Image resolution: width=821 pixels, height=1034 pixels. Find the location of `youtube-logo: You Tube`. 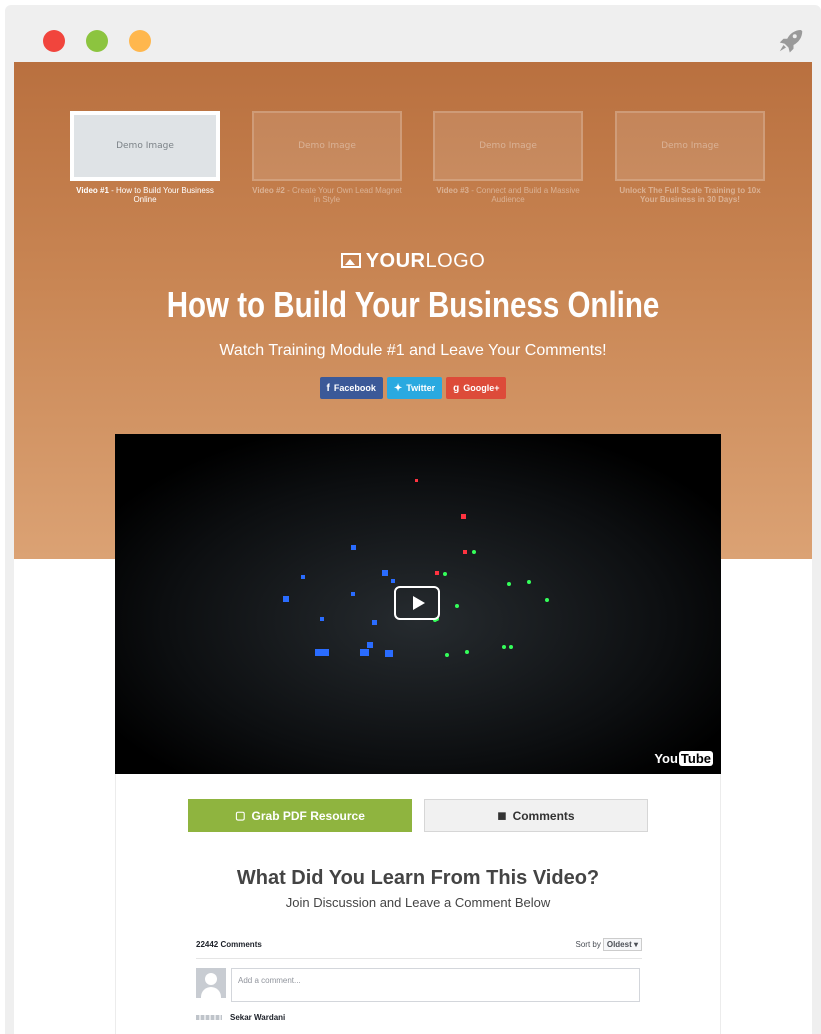

youtube-logo: You Tube is located at coordinates (683, 758).